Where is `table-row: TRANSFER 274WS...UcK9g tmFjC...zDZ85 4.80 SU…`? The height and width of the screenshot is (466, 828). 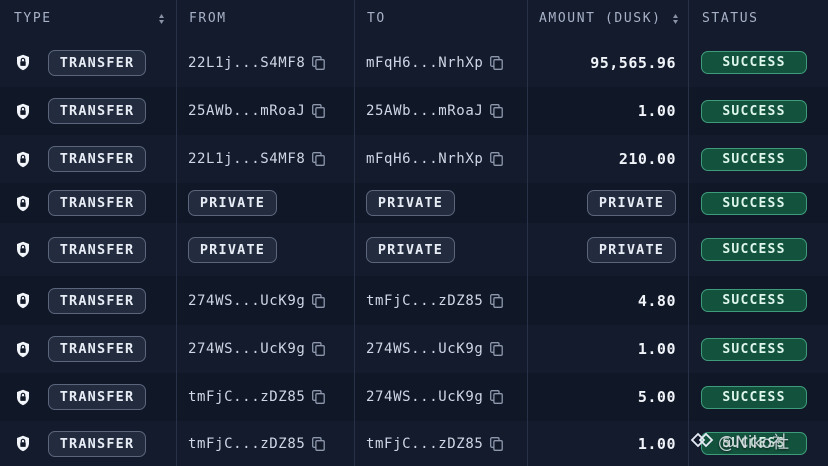 table-row: TRANSFER 274WS...UcK9g tmFjC...zDZ85 4.80 SU… is located at coordinates (414, 301).